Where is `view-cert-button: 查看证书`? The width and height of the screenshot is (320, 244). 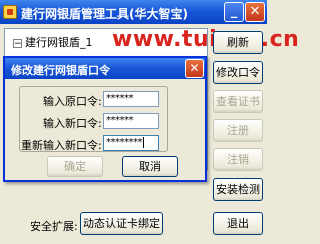 view-cert-button: 查看证书 is located at coordinates (238, 101).